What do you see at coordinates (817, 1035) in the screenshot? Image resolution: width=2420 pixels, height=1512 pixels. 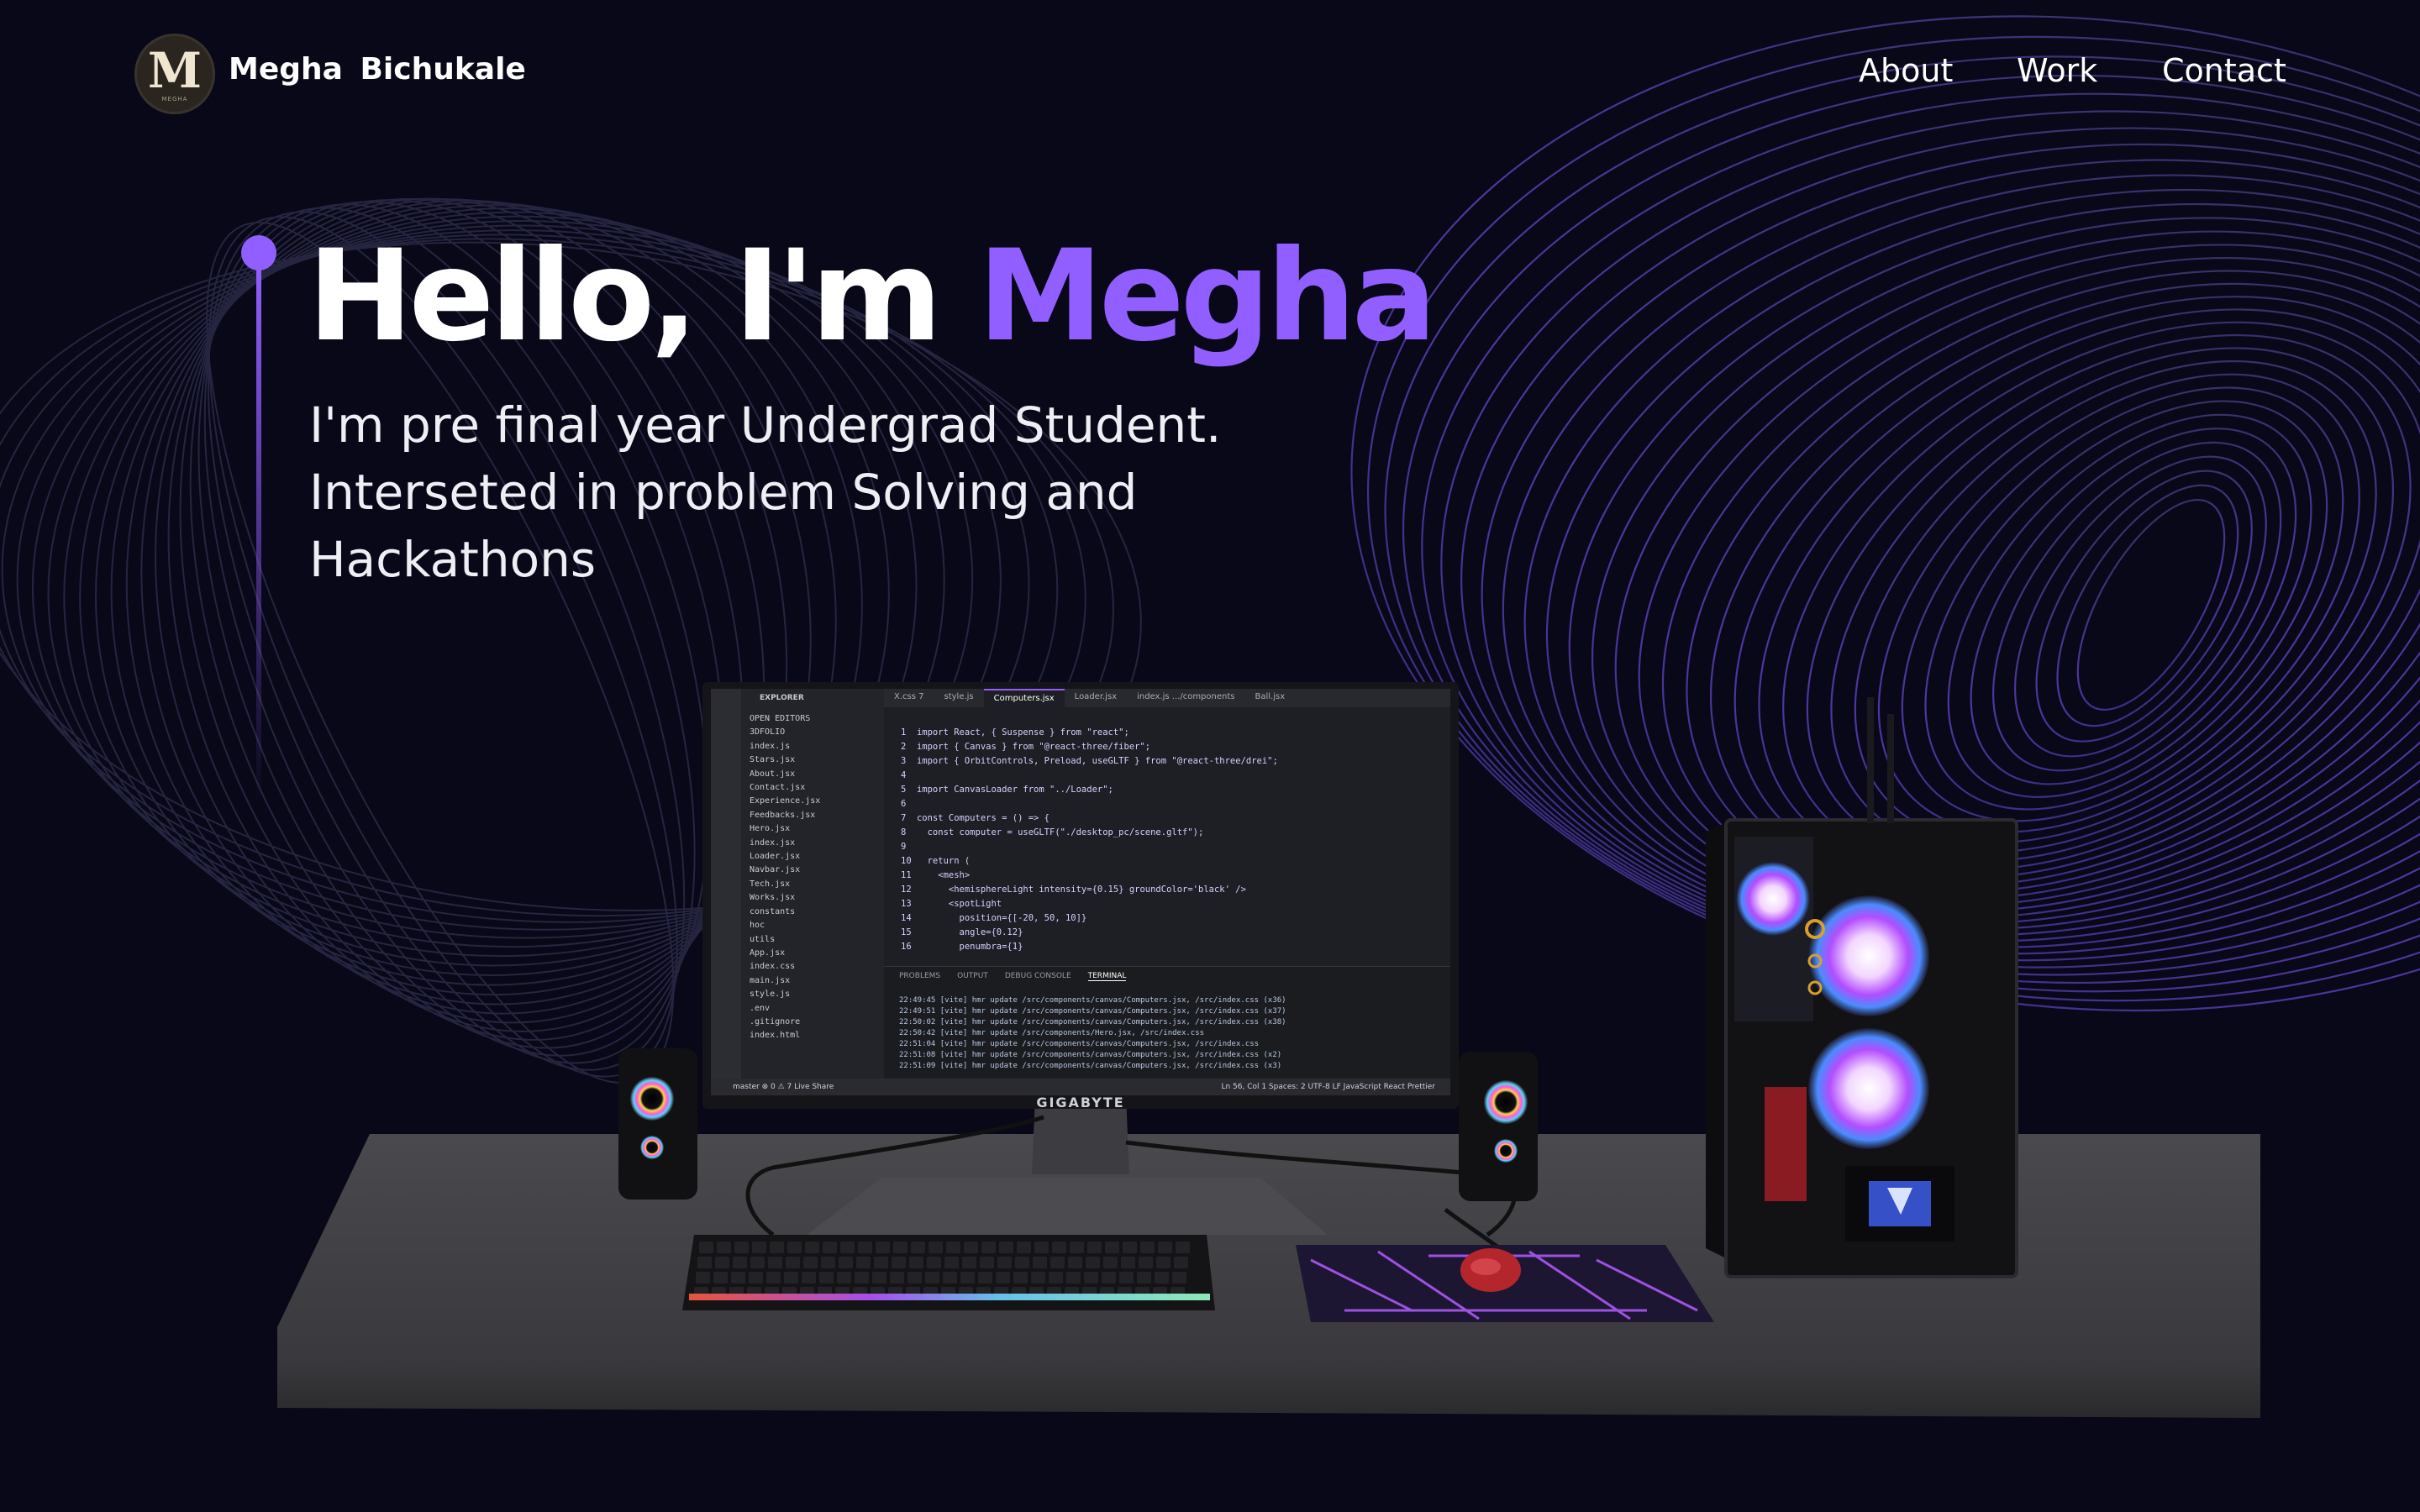 I see `file-tree-item: index.html` at bounding box center [817, 1035].